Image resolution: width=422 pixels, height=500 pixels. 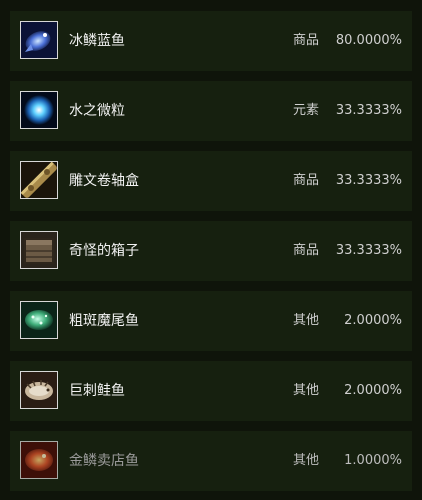 I want to click on loot-row: 冰鳞蓝鱼 商品 80.0000%, so click(x=211, y=41).